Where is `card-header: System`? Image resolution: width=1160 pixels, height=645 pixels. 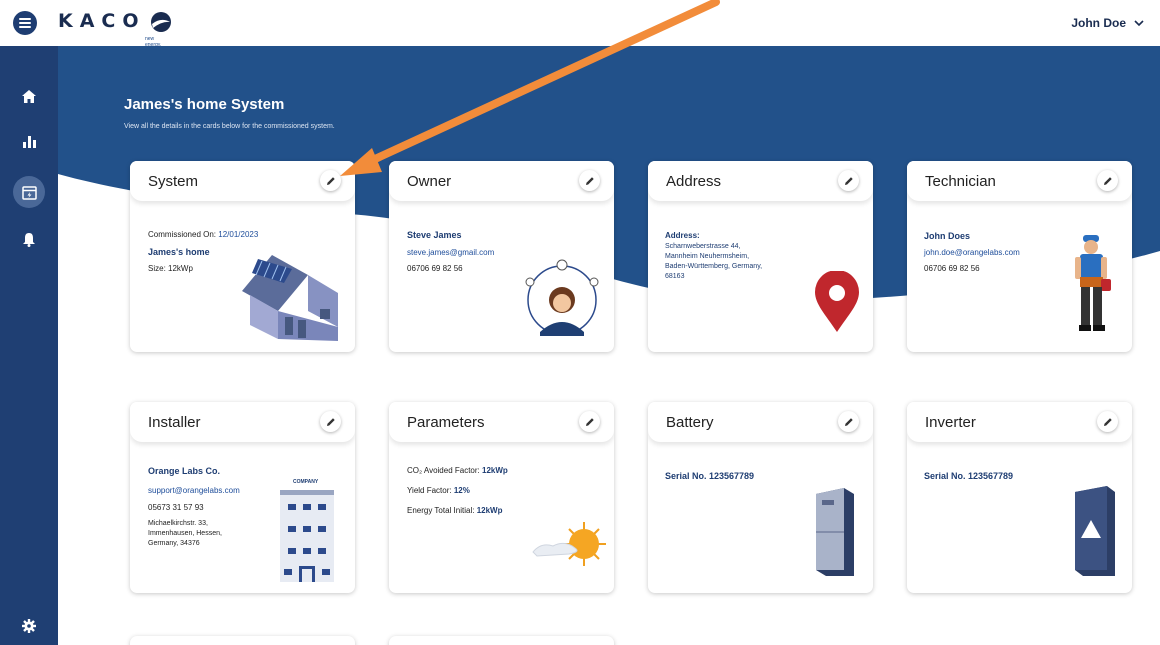
card-header: System is located at coordinates (242, 181).